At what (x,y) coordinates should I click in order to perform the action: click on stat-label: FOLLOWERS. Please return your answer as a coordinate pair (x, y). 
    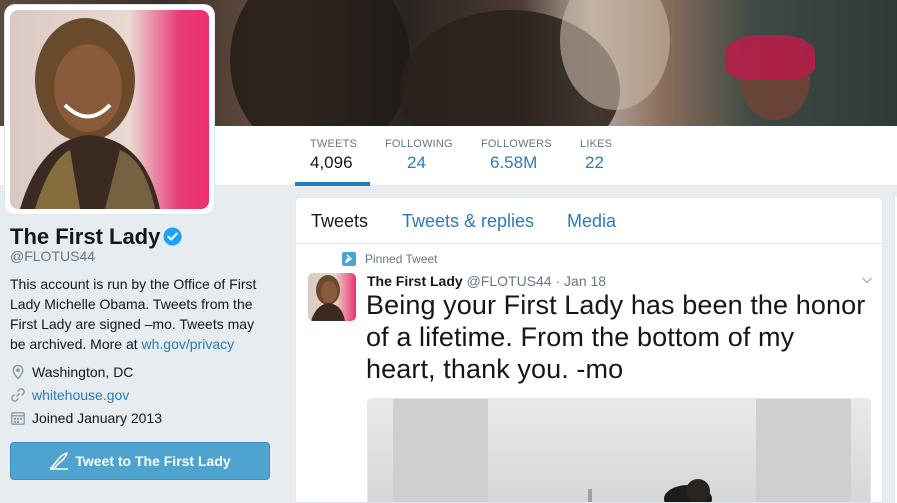
    Looking at the image, I should click on (516, 144).